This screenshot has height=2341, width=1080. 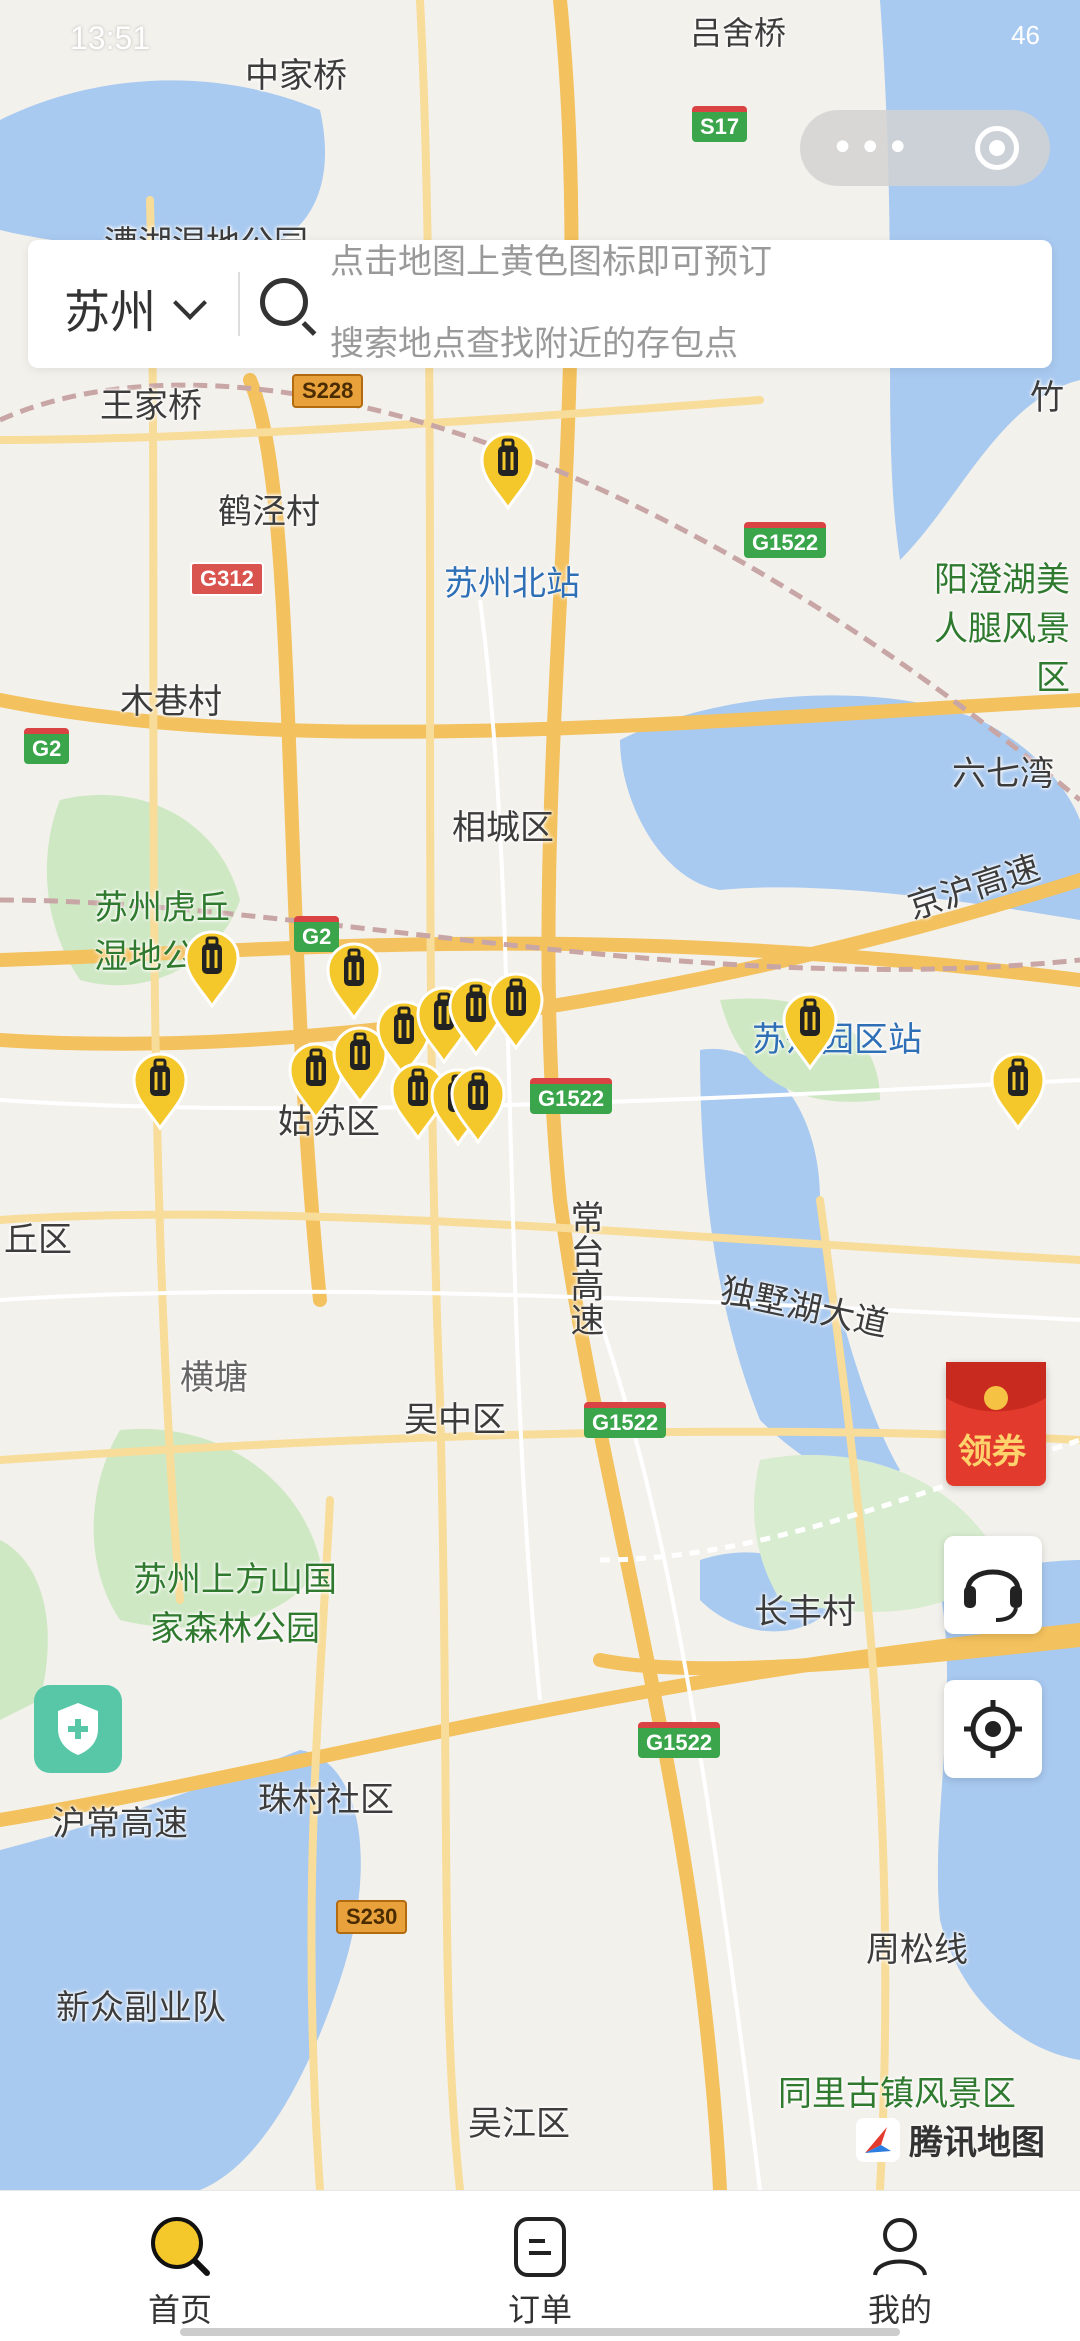 I want to click on map-label-changtai: 常台高速, so click(x=584, y=1268).